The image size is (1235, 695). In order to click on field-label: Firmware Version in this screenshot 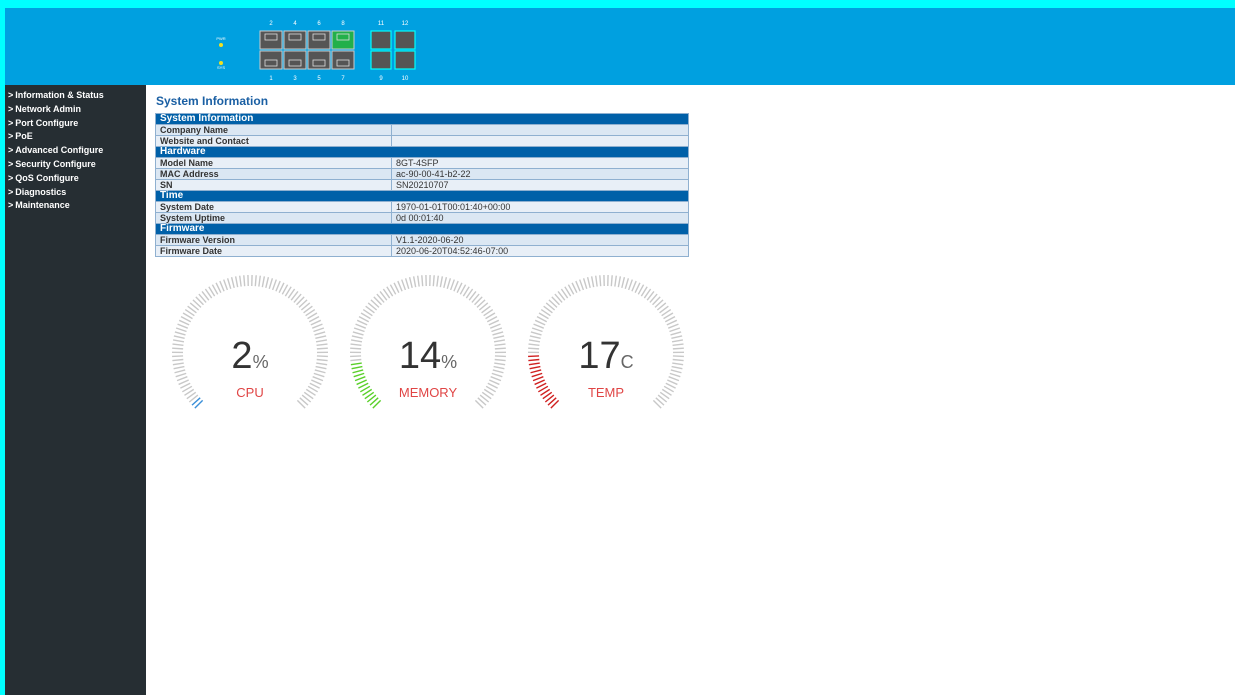, I will do `click(273, 240)`.